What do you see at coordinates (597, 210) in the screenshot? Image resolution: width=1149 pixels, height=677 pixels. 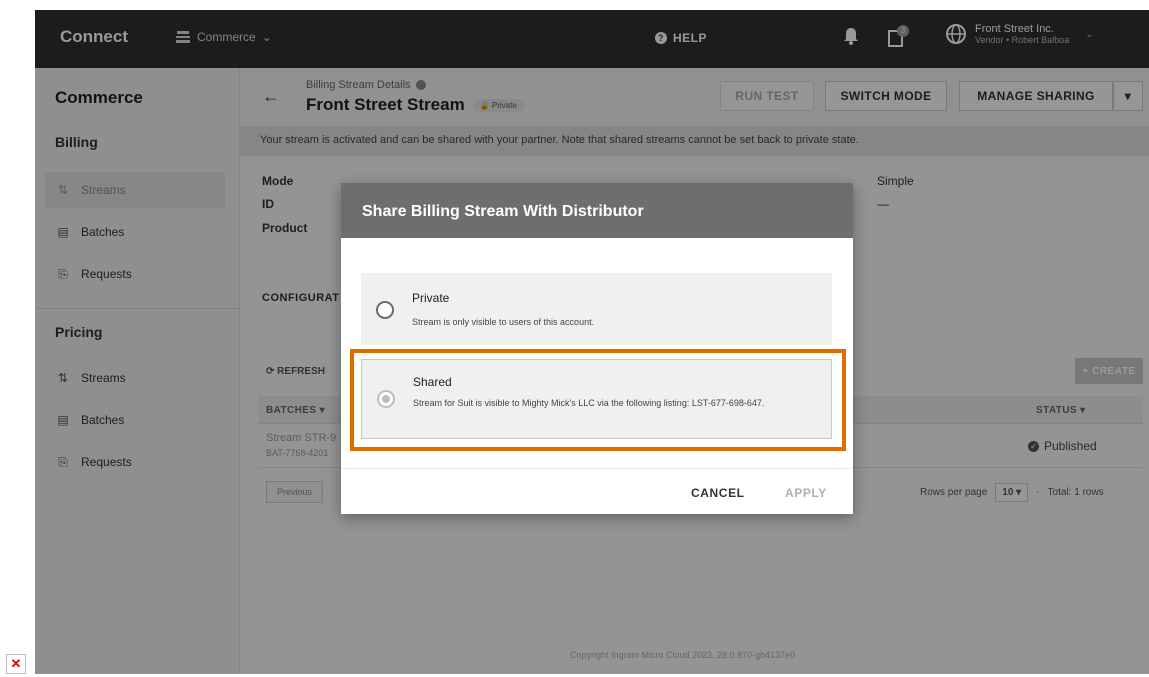 I see `dialog-title: Share Billing Stream With Distributor` at bounding box center [597, 210].